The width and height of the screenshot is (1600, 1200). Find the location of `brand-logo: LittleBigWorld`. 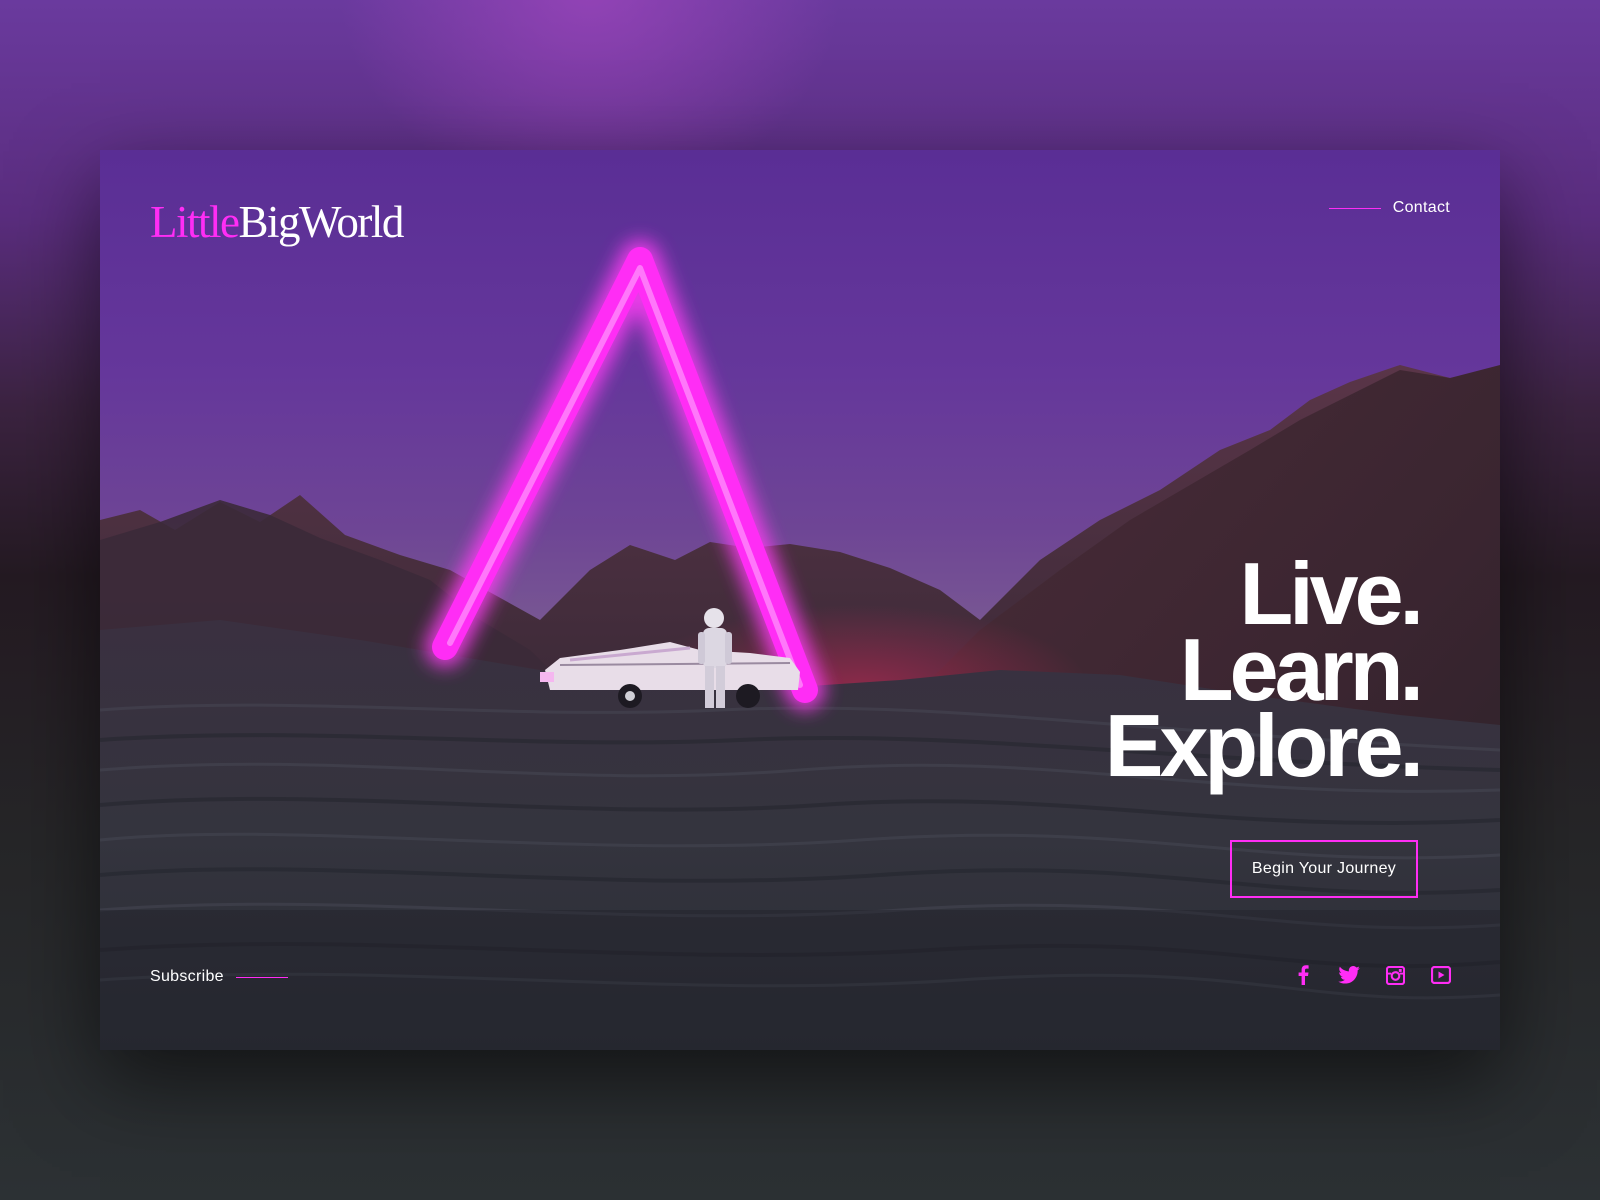

brand-logo: LittleBigWorld is located at coordinates (277, 222).